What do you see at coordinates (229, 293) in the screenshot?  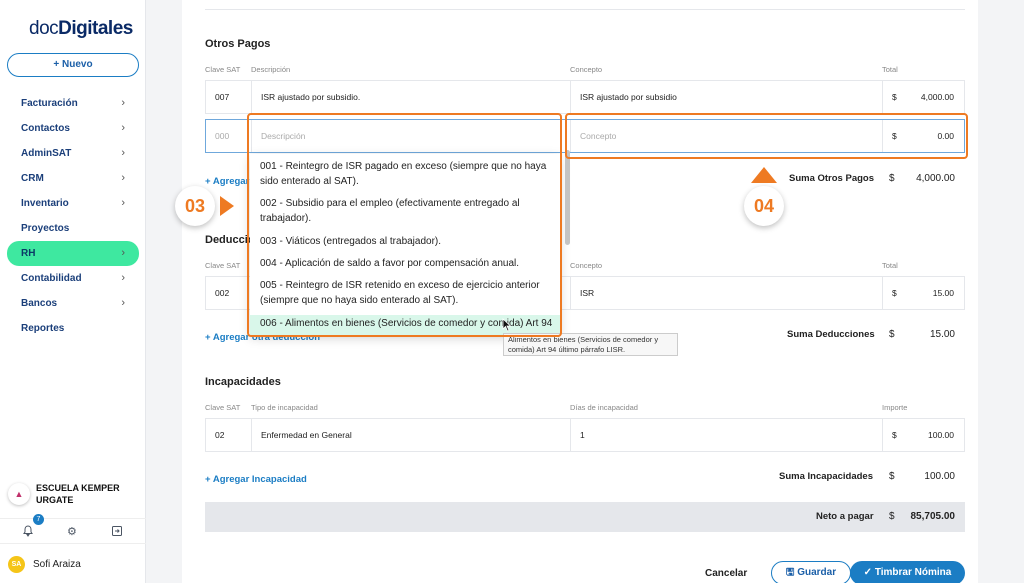 I see `clave-cell: 002` at bounding box center [229, 293].